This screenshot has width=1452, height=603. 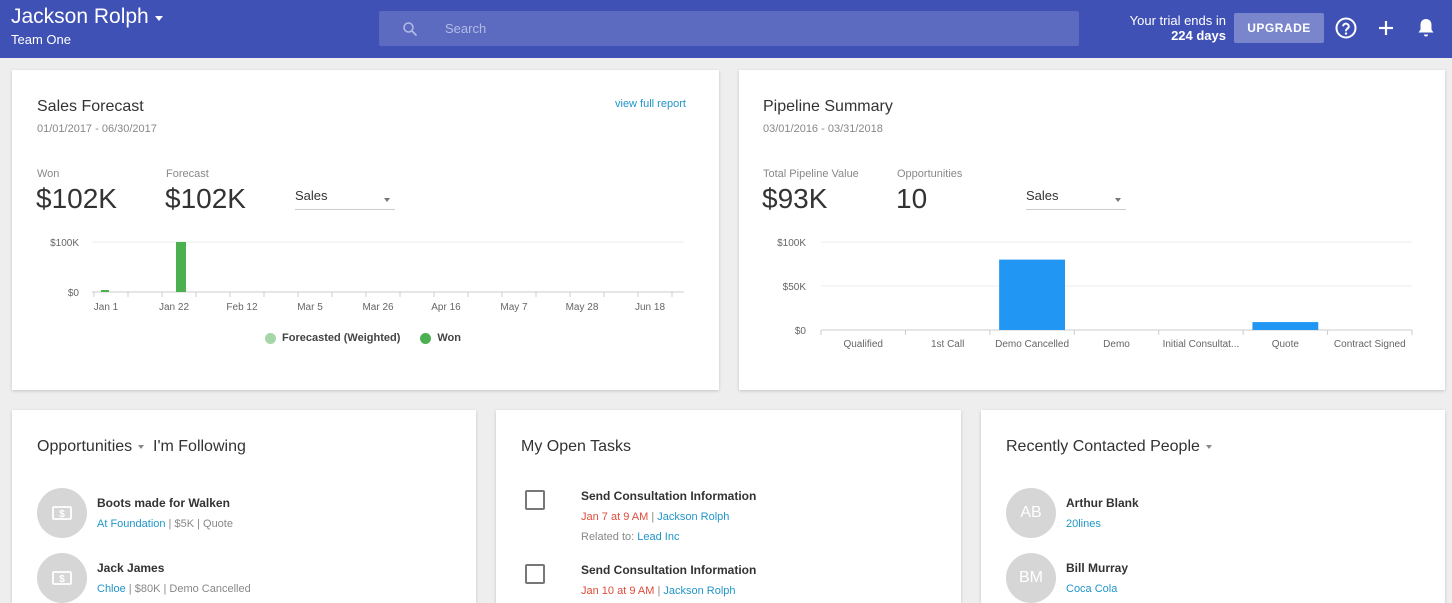 I want to click on company-link: Coca Cola, so click(x=1091, y=589).